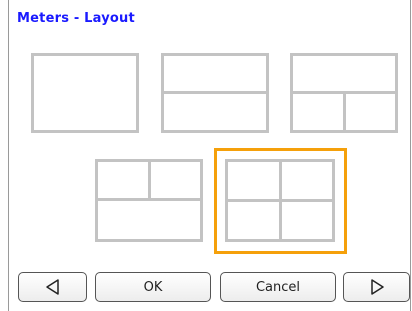 The image size is (412, 311). I want to click on previous-button, so click(52, 287).